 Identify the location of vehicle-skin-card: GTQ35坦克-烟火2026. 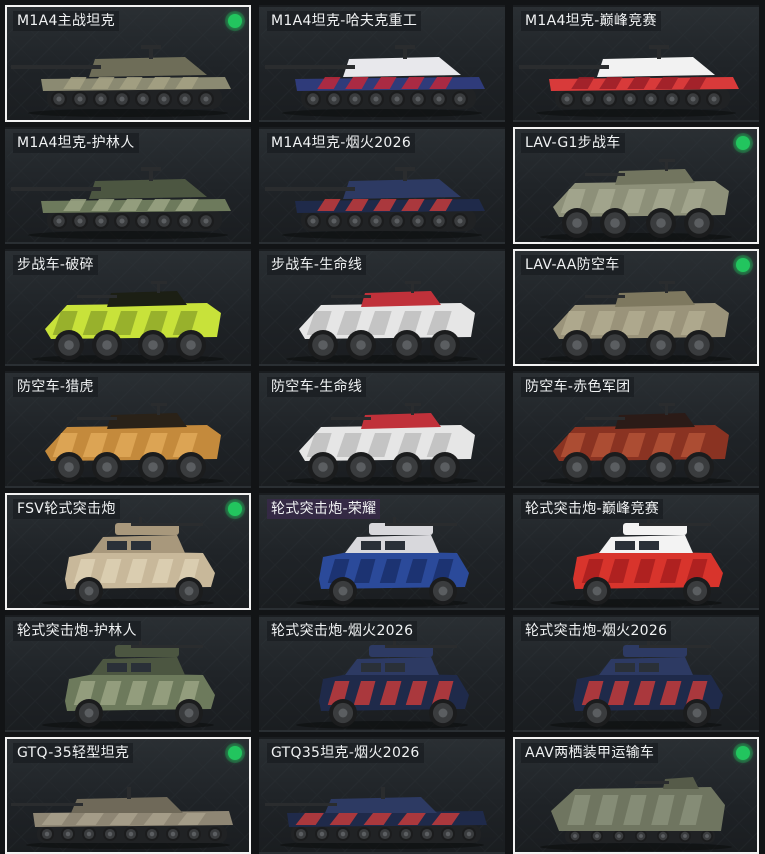
(382, 795).